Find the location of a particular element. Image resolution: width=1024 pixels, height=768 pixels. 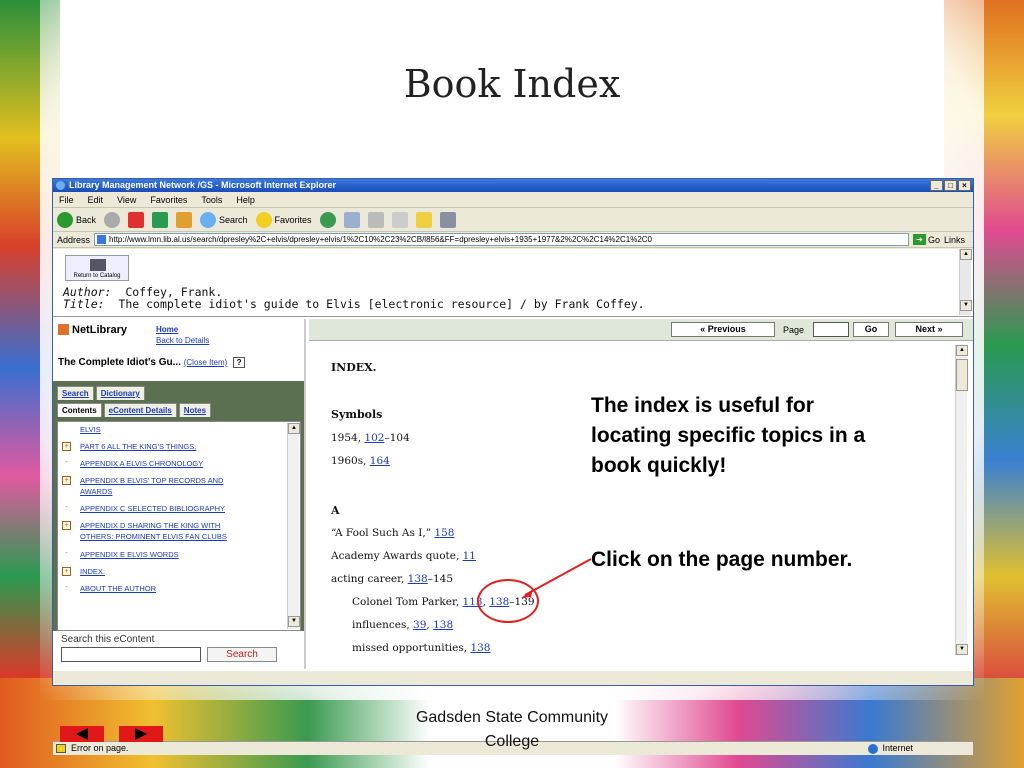

tabs-bottom: Contents eContent Details Notes is located at coordinates (134, 410).